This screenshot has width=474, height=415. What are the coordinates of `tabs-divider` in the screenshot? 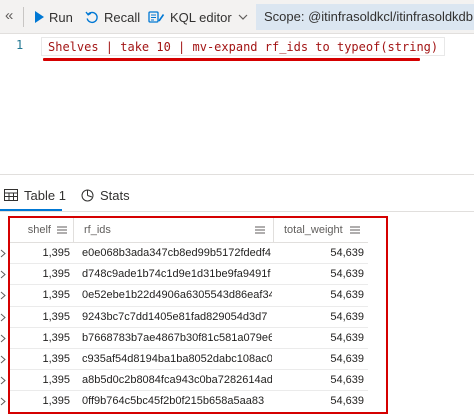 It's located at (237, 211).